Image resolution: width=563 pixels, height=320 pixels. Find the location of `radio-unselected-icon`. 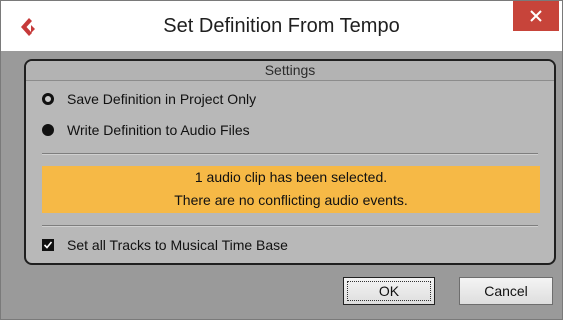

radio-unselected-icon is located at coordinates (48, 99).